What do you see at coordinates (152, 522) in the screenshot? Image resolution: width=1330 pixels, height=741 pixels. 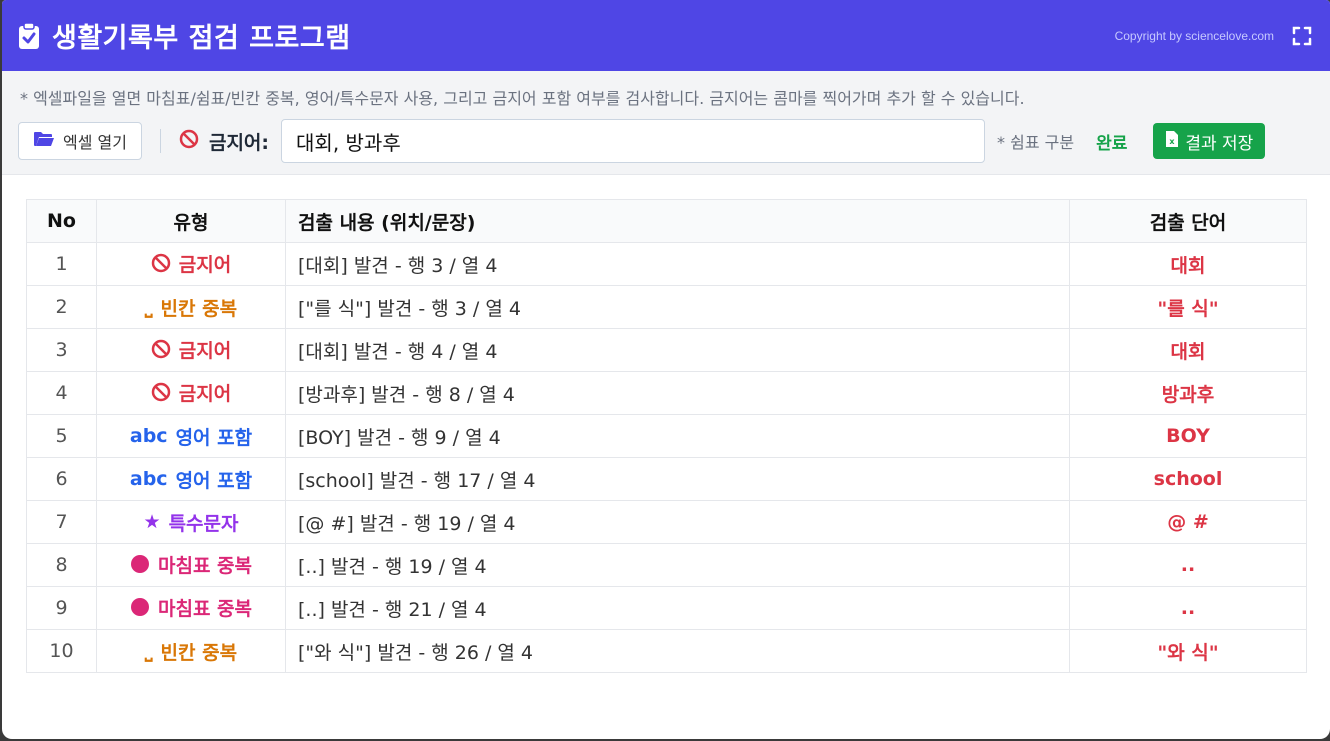 I see `star-icon: ★` at bounding box center [152, 522].